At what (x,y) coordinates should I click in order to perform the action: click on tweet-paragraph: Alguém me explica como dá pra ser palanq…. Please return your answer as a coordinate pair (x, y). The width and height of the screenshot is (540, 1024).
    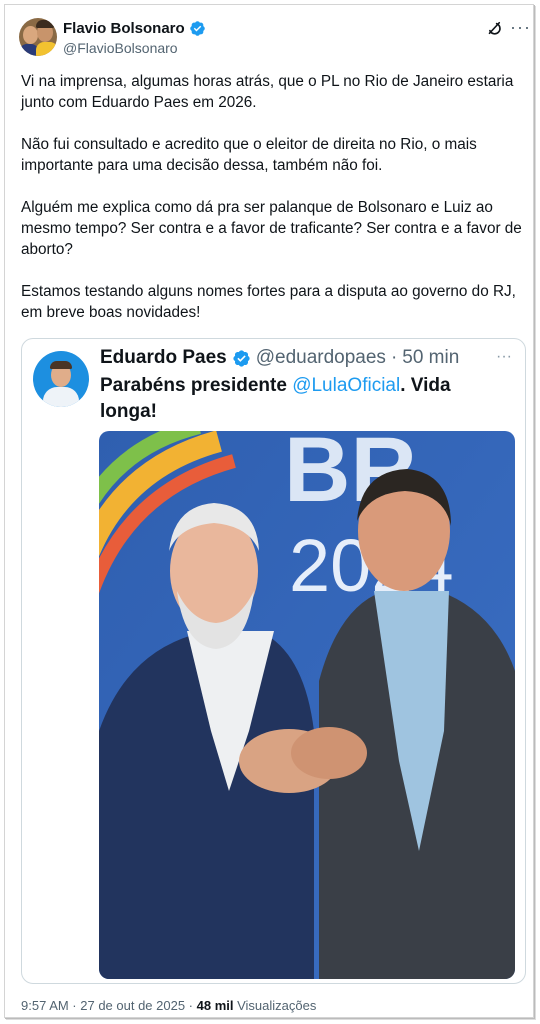
    Looking at the image, I should click on (271, 228).